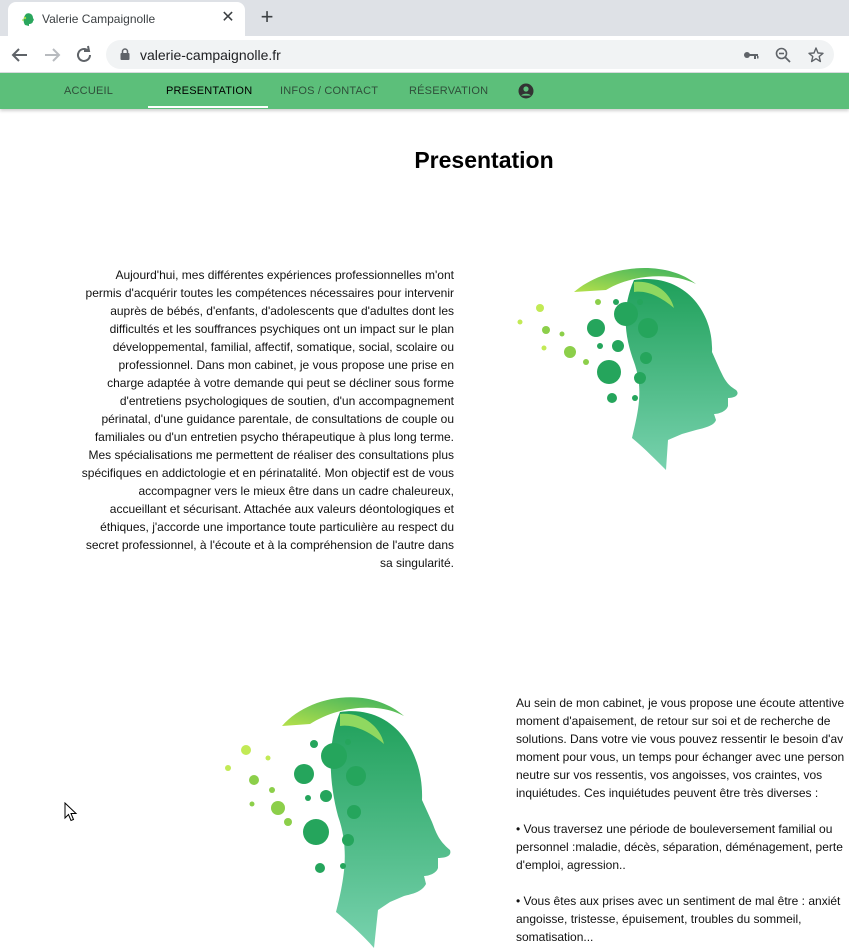  Describe the element at coordinates (816, 55) in the screenshot. I see `bookmark-star-icon` at that location.